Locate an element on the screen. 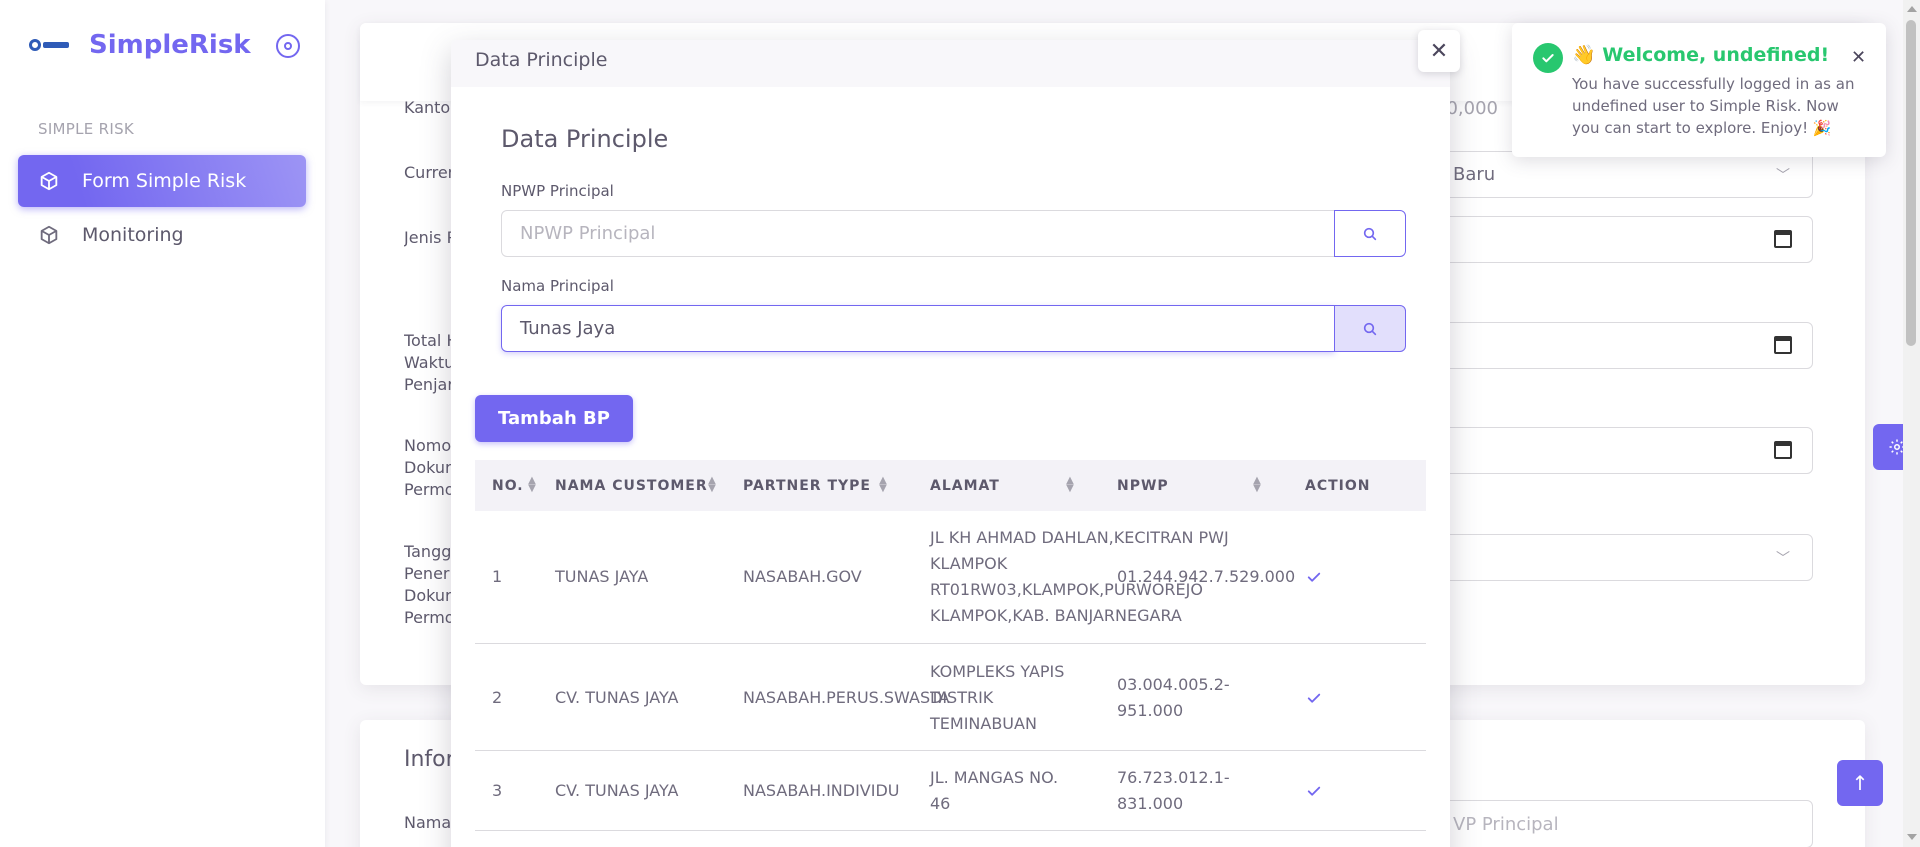 The width and height of the screenshot is (1920, 847). column-header-npwp: NPWP is located at coordinates (1143, 485).